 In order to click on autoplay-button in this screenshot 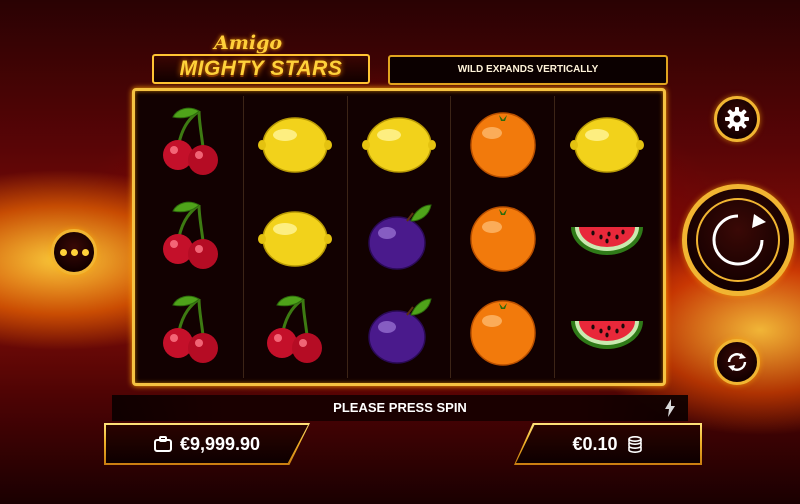, I will do `click(737, 362)`.